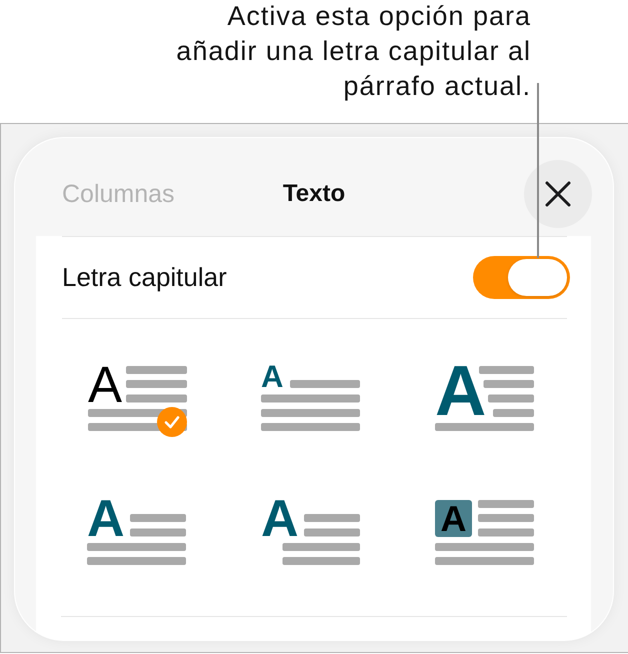 Image resolution: width=628 pixels, height=654 pixels. I want to click on drop-cap-toggle, so click(521, 277).